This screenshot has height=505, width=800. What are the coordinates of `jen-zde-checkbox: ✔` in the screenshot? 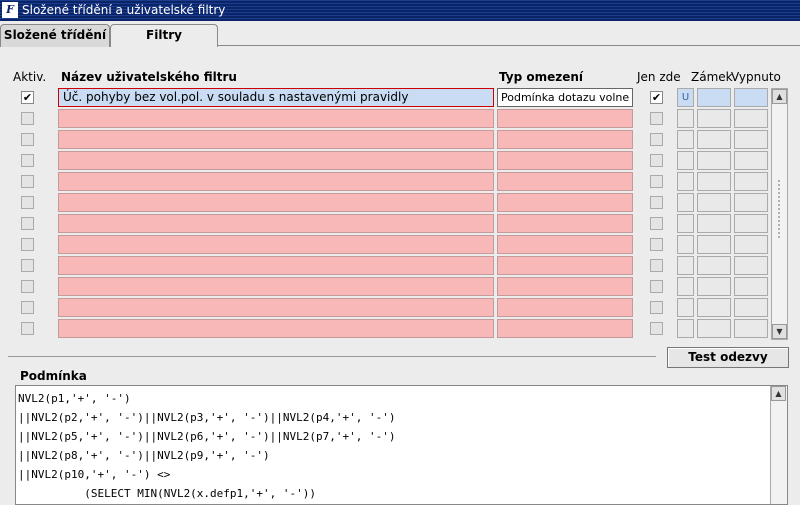 It's located at (656, 97).